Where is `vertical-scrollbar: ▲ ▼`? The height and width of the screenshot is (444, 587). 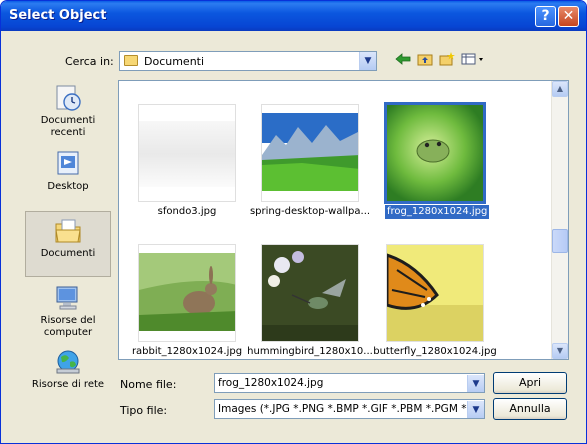 vertical-scrollbar: ▲ ▼ is located at coordinates (559, 220).